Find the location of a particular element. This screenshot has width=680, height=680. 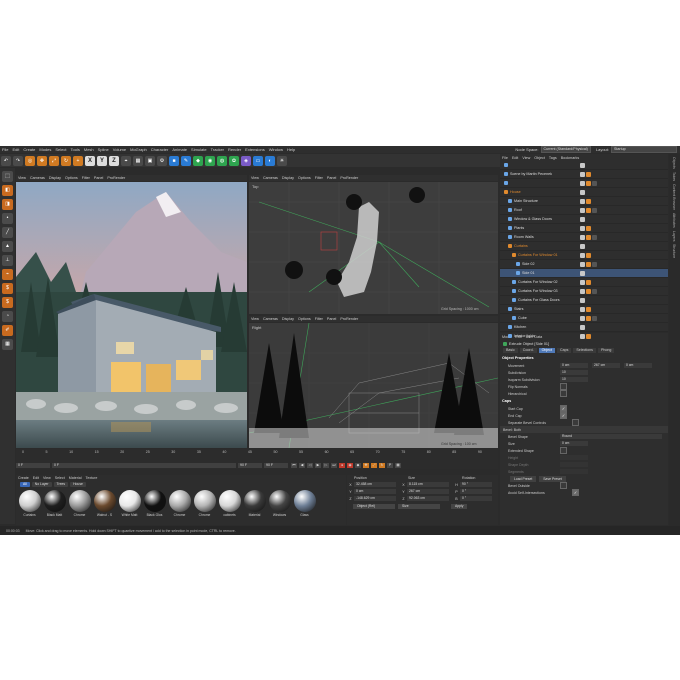

size-z-field: 92.063 cm is located at coordinates (428, 498).